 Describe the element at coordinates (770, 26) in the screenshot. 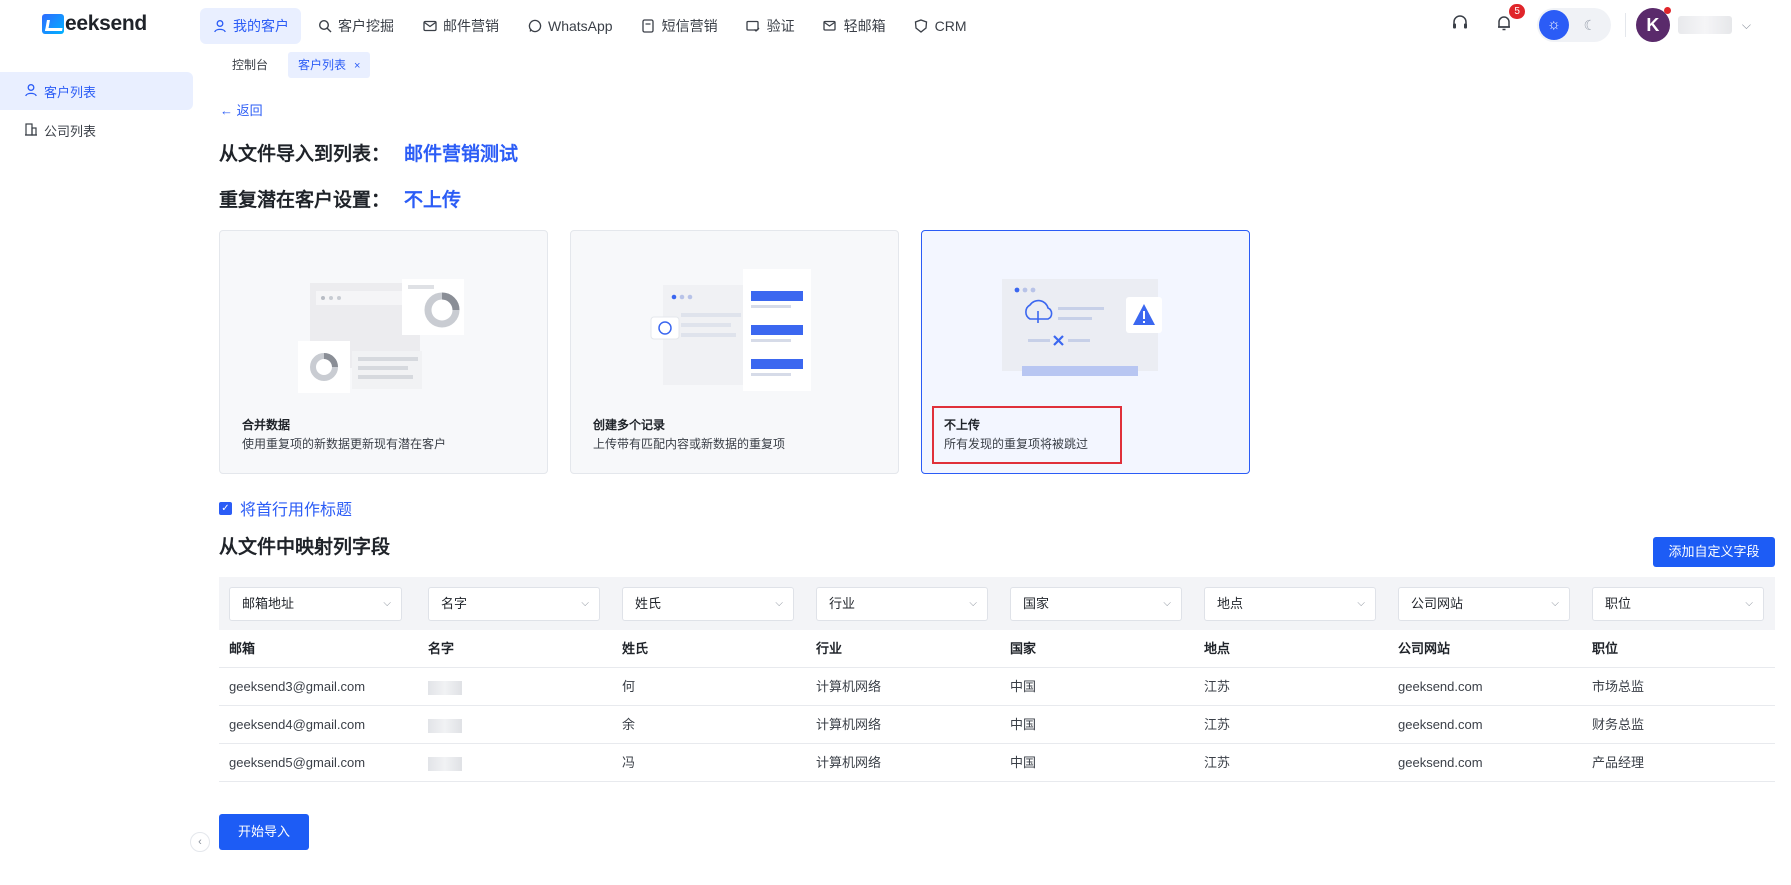

I see `nav-verify: 验证` at that location.